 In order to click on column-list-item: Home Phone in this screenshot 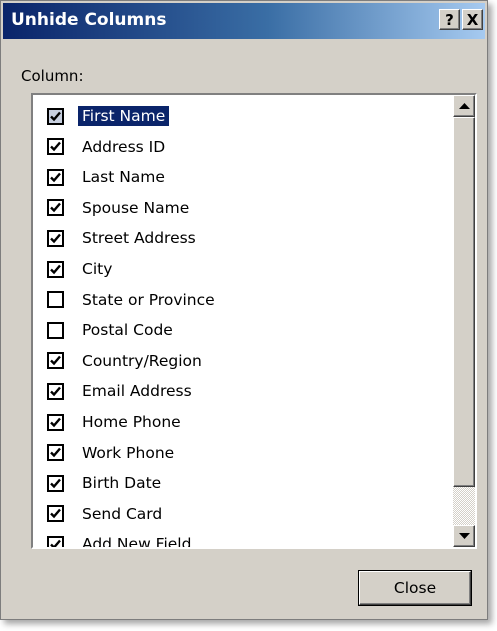, I will do `click(116, 422)`.